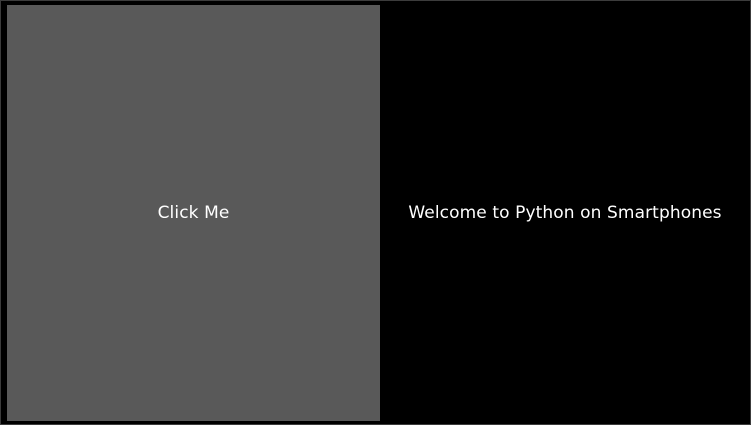 The height and width of the screenshot is (425, 751). I want to click on welcome-label: Welcome to Python on Smartphones, so click(565, 213).